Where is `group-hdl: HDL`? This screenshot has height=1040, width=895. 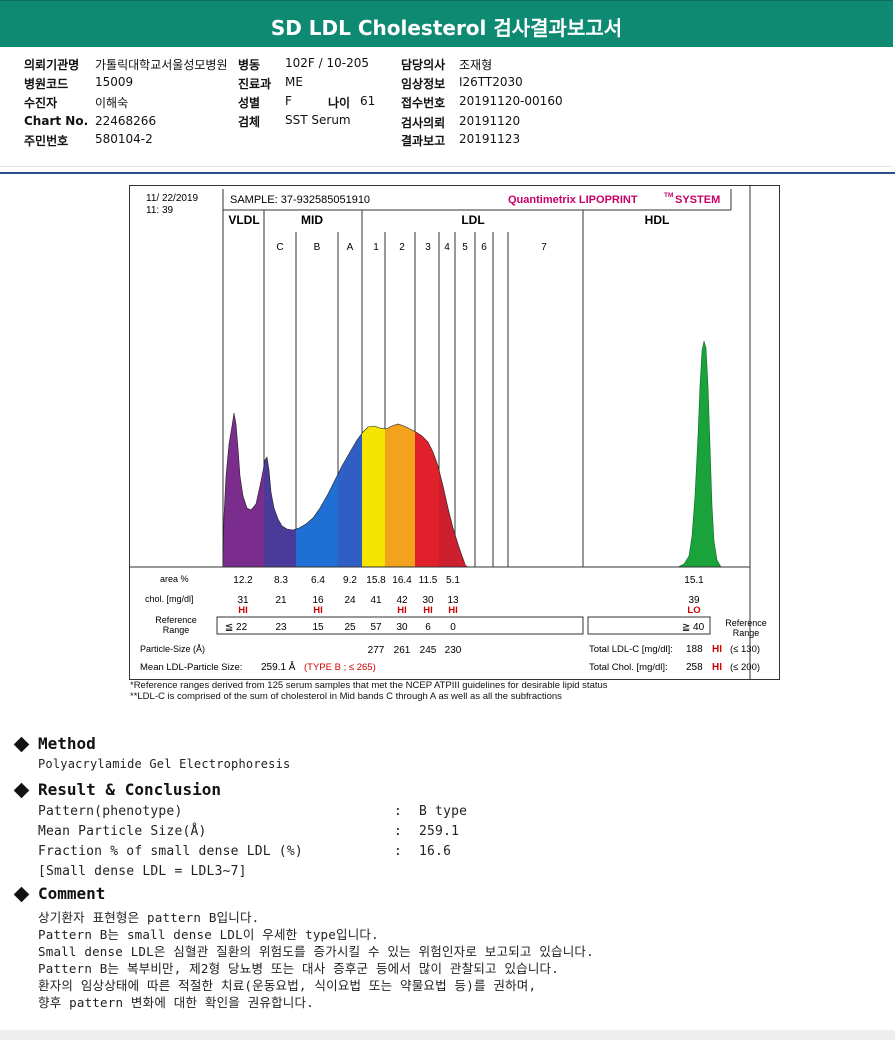
group-hdl: HDL is located at coordinates (657, 220).